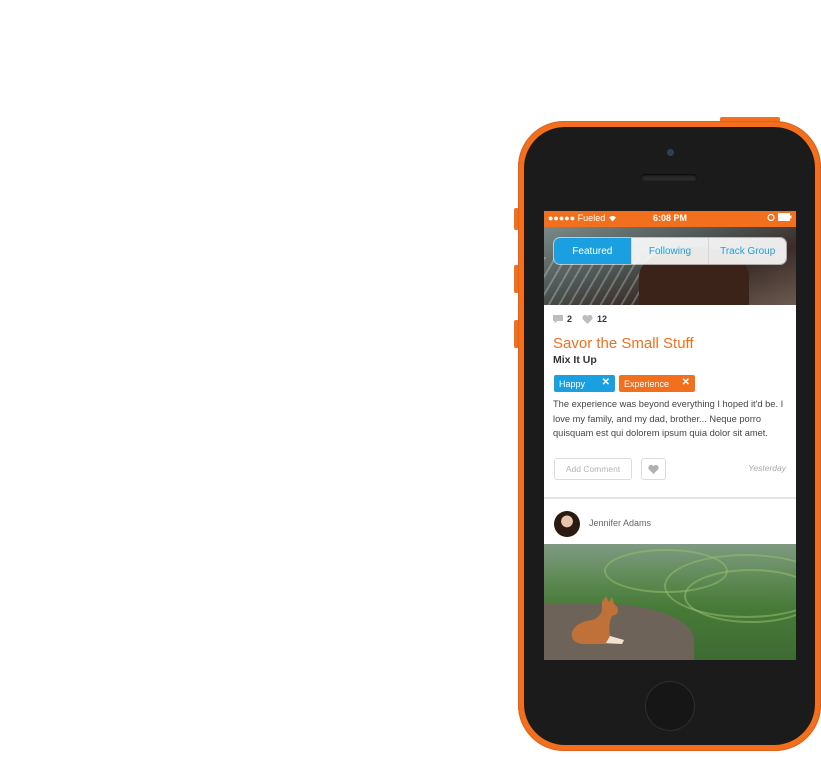  I want to click on tag-label: Happy, so click(572, 383).